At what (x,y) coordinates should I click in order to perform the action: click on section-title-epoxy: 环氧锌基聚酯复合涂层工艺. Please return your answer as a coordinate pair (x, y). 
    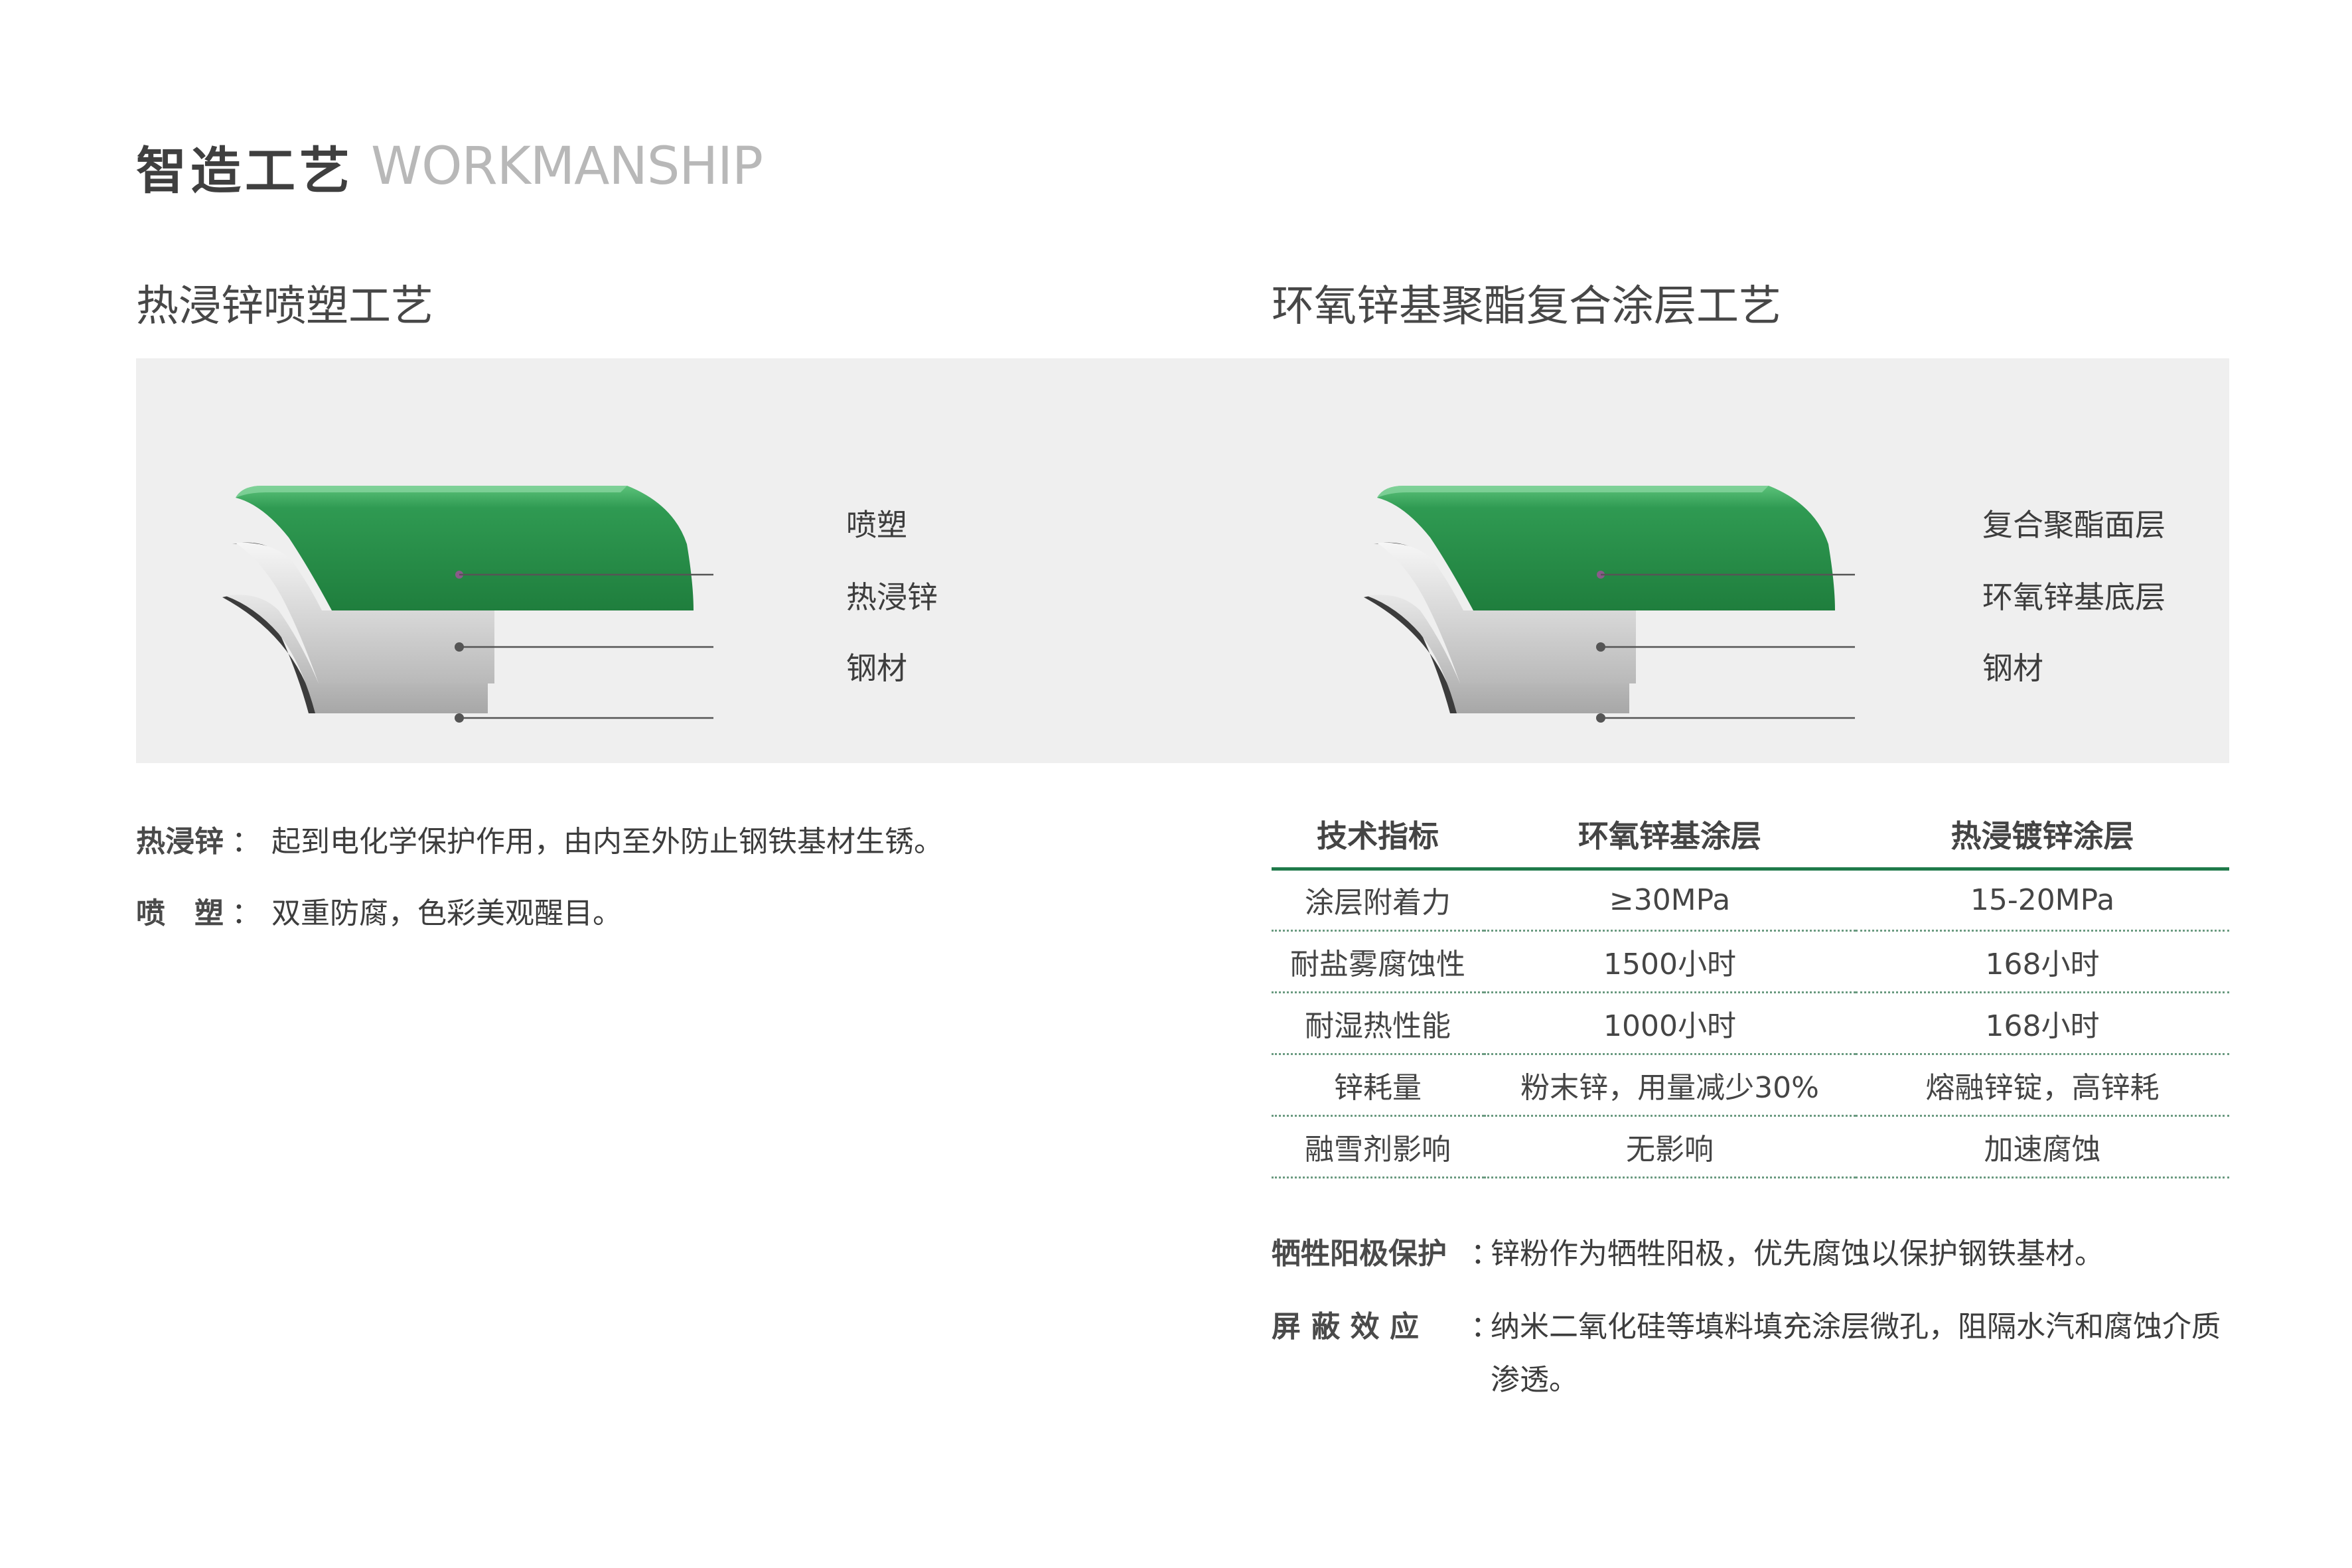
    Looking at the image, I should click on (1526, 306).